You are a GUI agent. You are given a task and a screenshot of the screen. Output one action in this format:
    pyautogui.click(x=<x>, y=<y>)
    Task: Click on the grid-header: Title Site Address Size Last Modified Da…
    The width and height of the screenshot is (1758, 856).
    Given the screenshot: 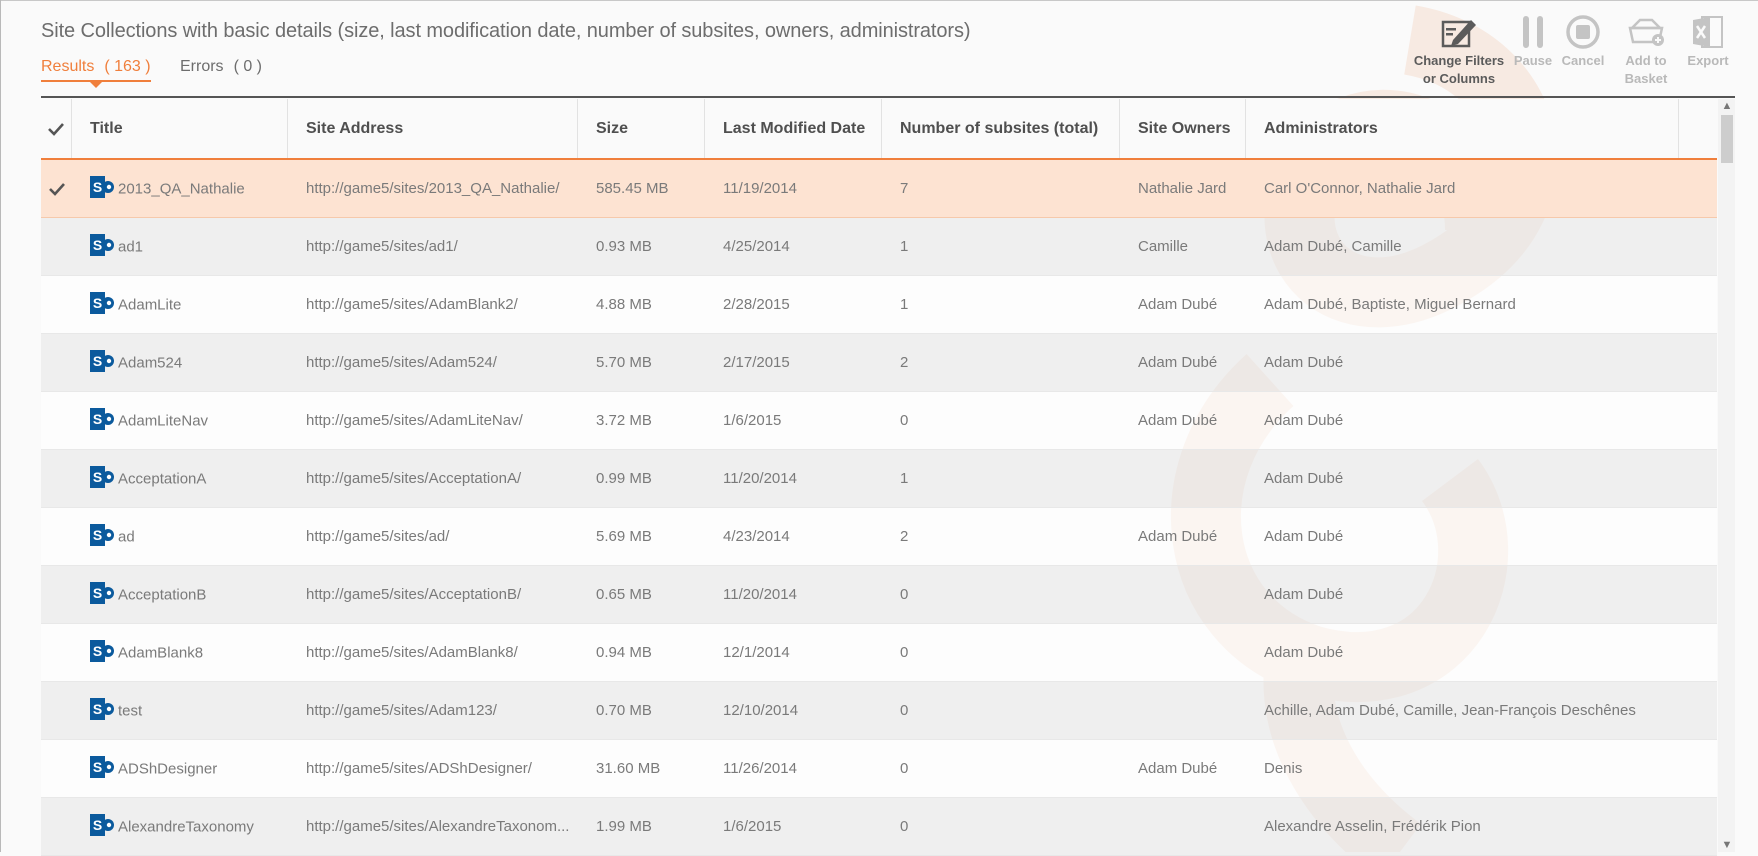 What is the action you would take?
    pyautogui.click(x=879, y=129)
    